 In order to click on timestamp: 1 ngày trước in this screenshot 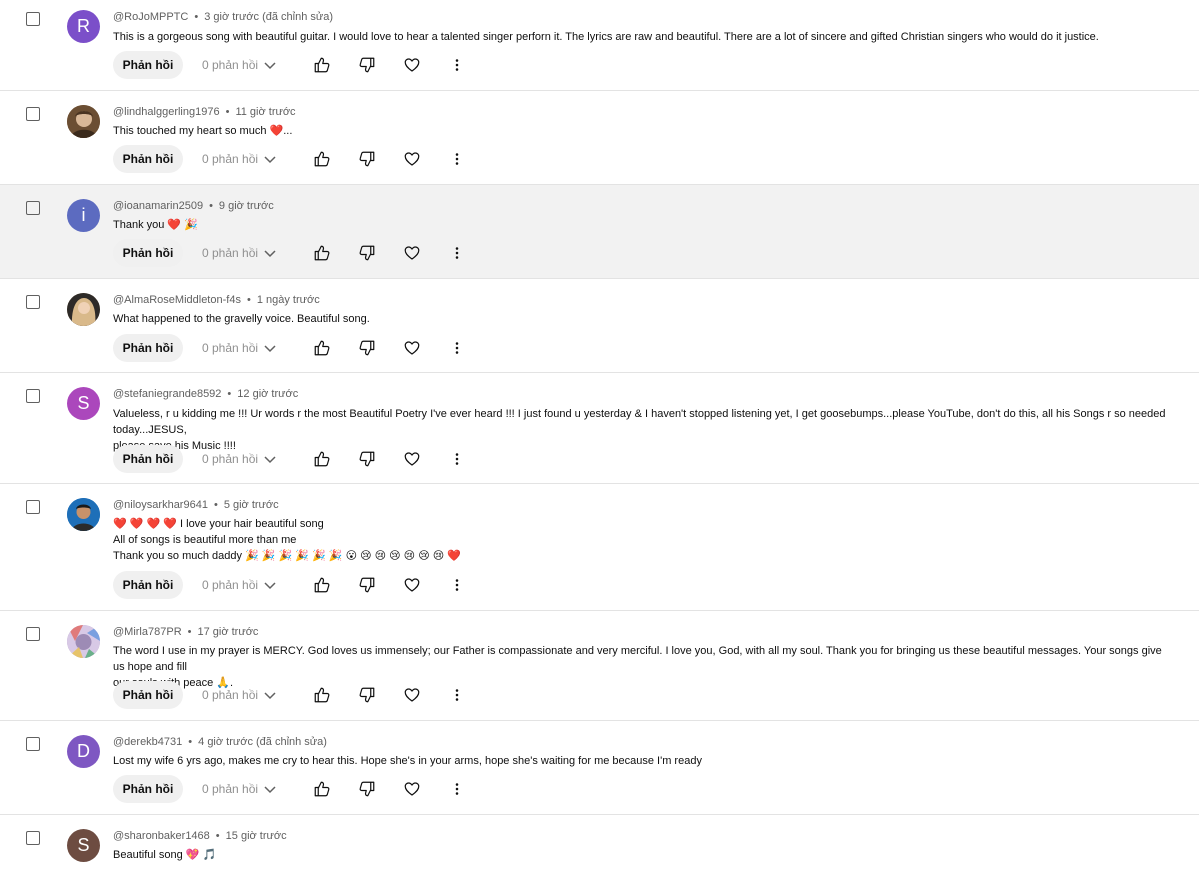, I will do `click(288, 300)`.